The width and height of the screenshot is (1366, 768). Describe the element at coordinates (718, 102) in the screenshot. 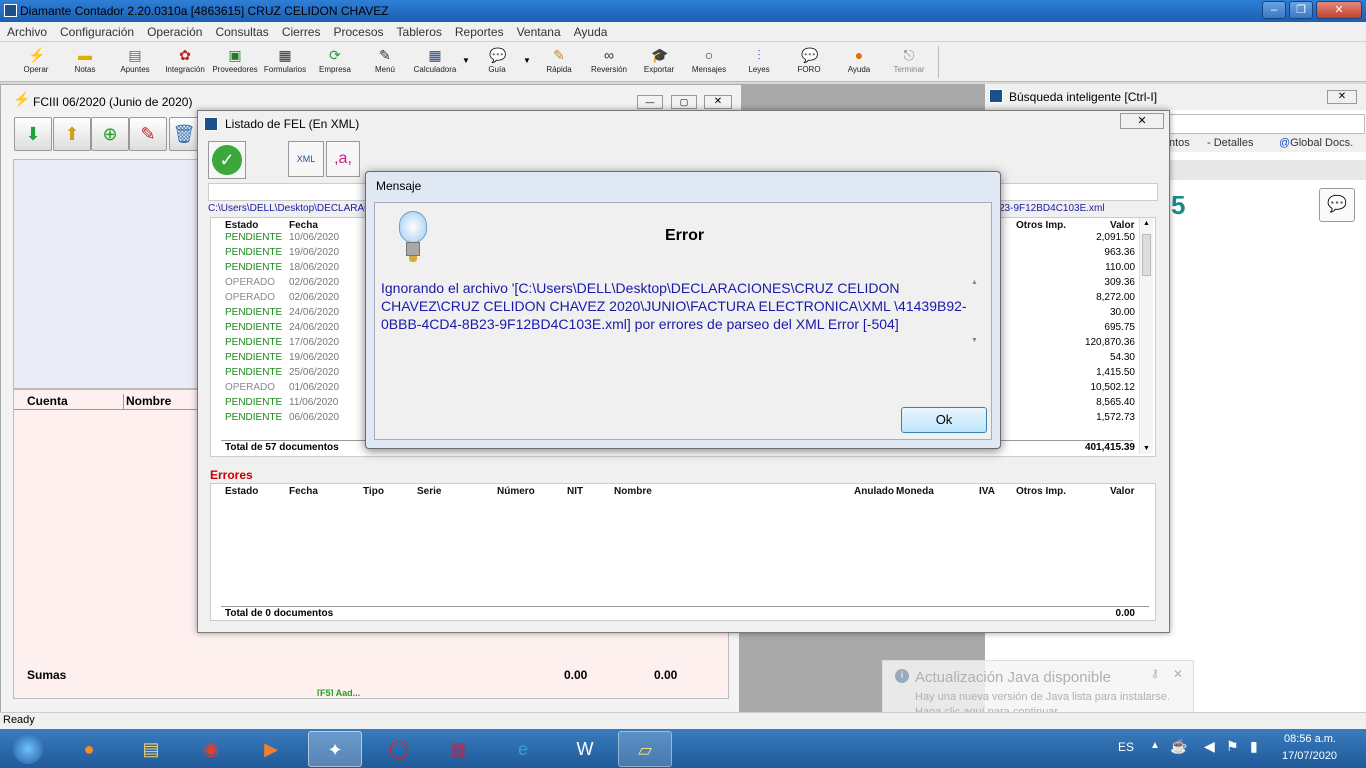

I see `fciii-close-button: ✕` at that location.